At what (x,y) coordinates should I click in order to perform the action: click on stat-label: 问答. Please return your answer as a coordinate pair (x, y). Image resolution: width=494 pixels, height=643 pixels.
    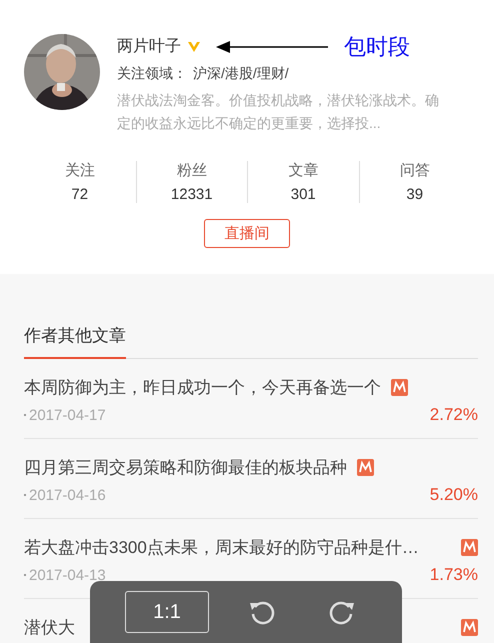
    Looking at the image, I should click on (415, 170).